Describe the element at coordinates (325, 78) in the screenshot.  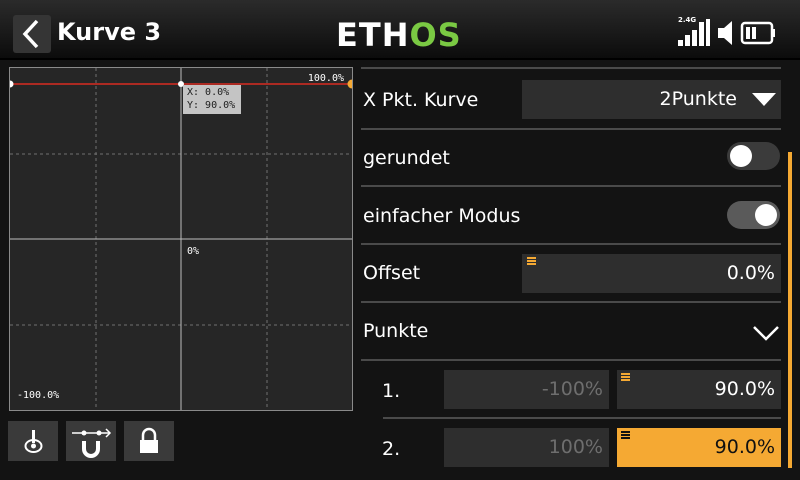
I see `graph-label-max: 100.0%` at that location.